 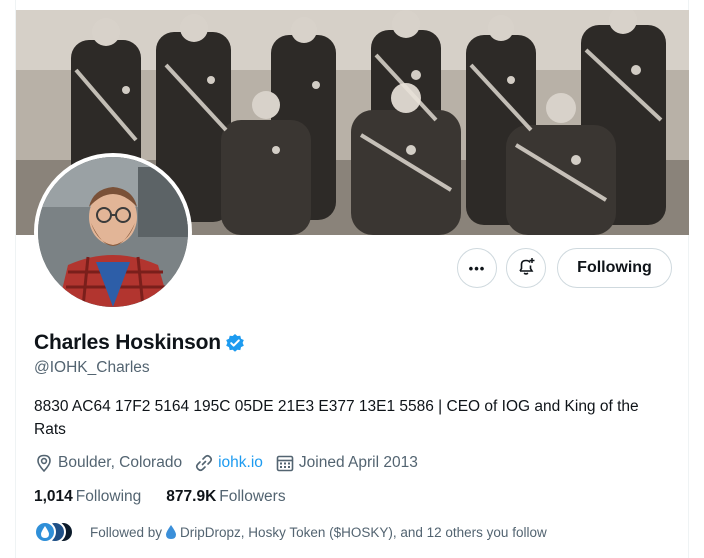 I want to click on followed-by-prefix: Followed by, so click(x=126, y=532).